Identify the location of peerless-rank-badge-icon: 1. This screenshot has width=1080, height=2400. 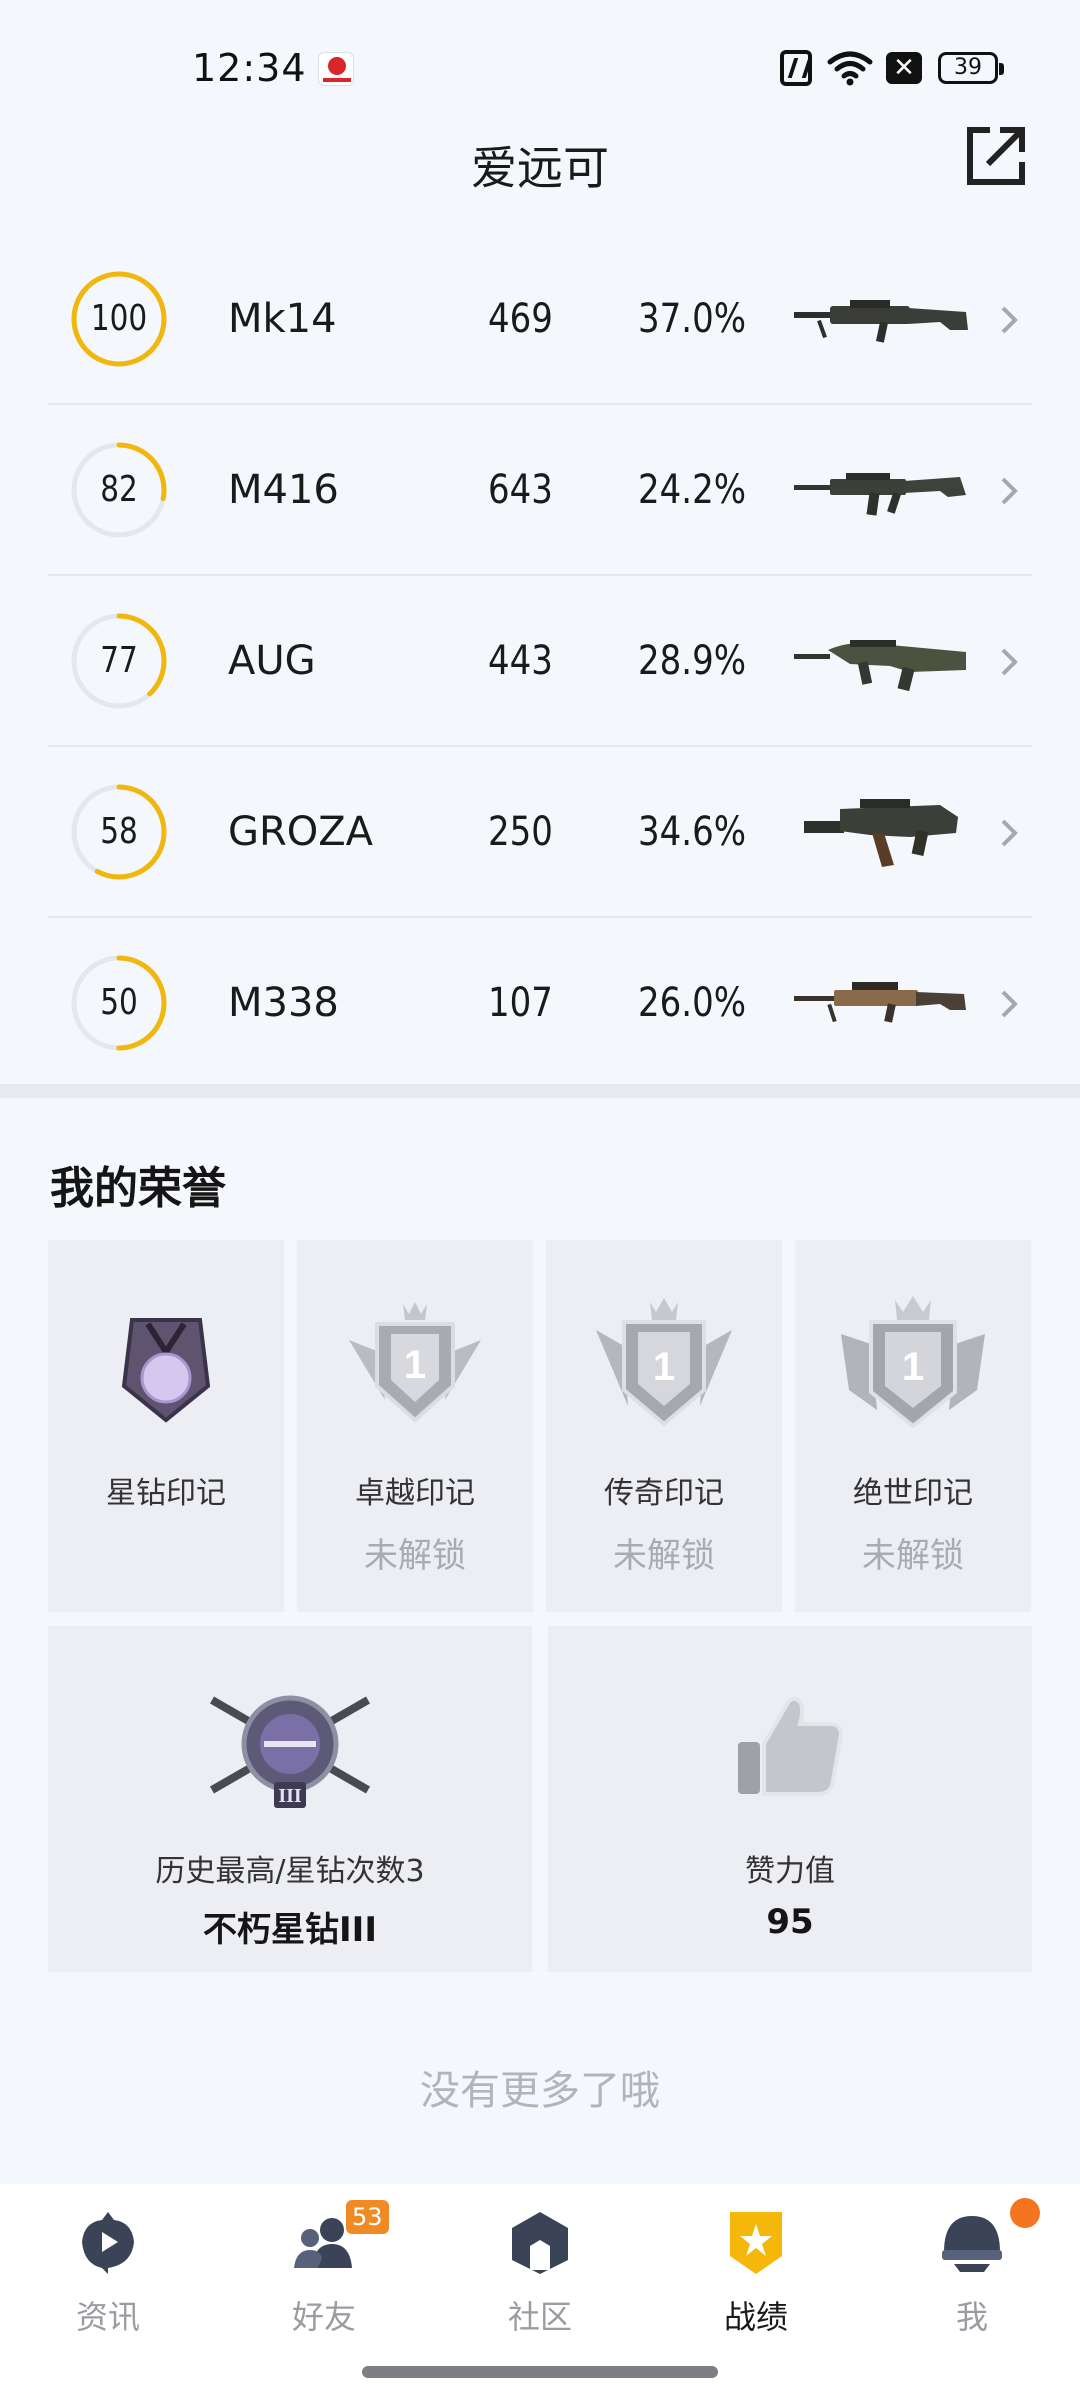
(913, 1362).